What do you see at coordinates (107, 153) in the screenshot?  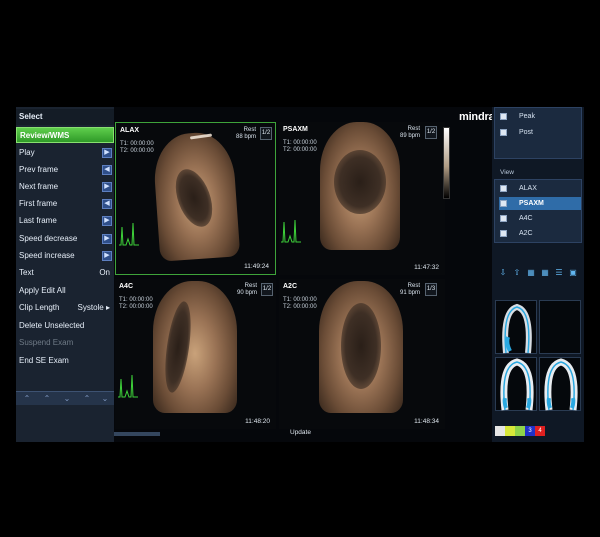 I see `play-arrow-icon: ▶` at bounding box center [107, 153].